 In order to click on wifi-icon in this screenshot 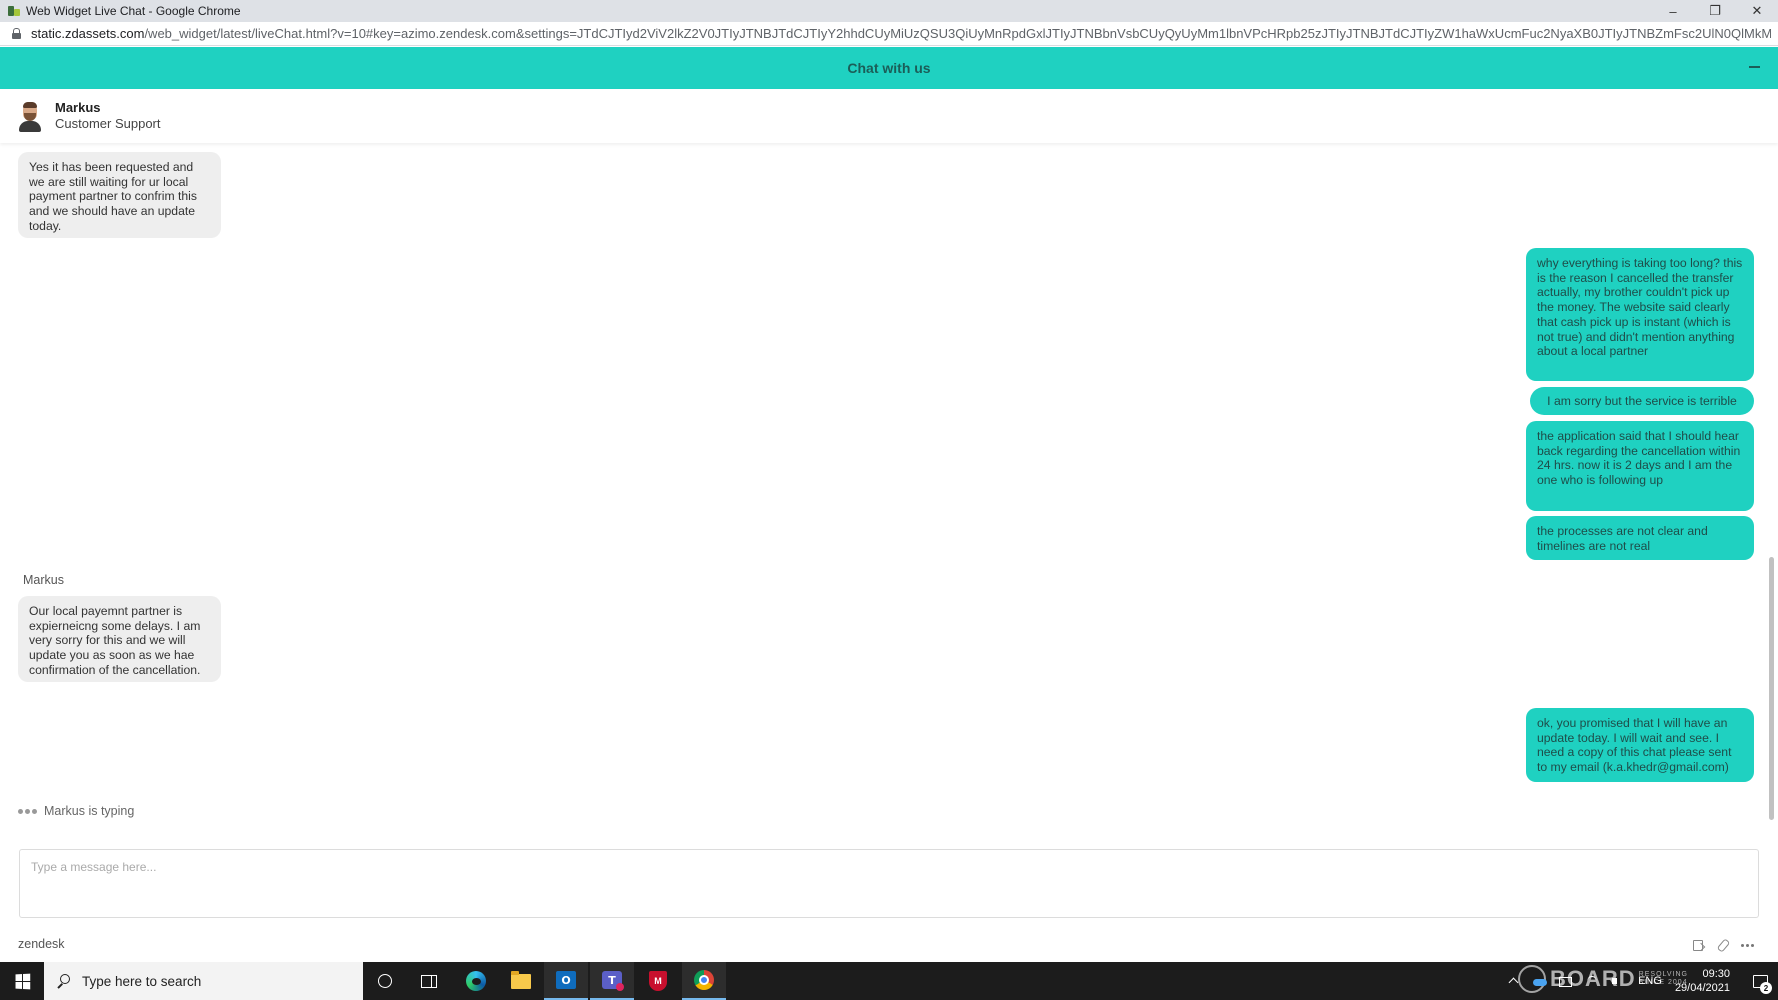, I will do `click(1592, 981)`.